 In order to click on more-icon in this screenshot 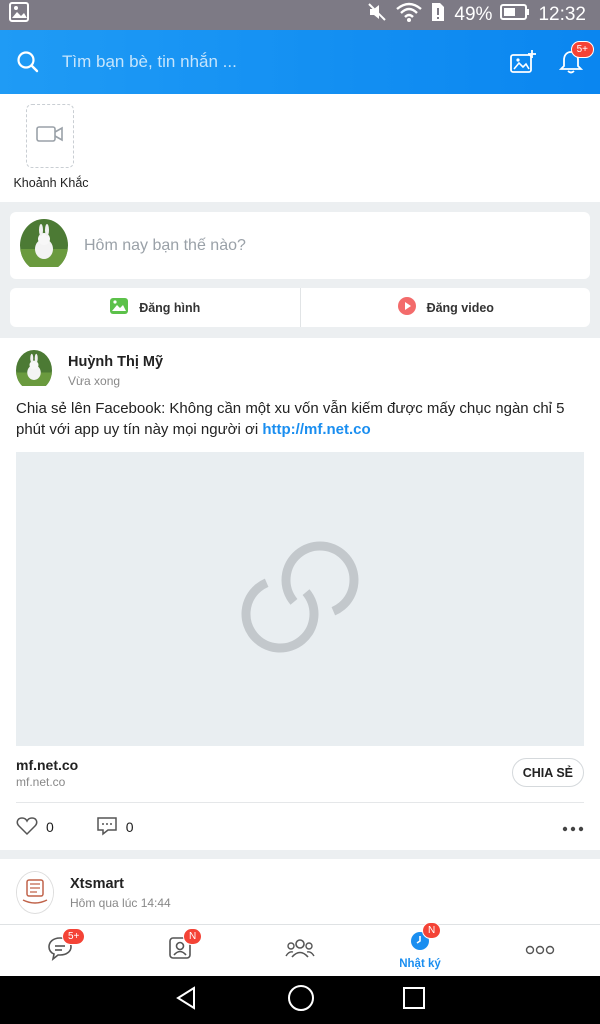, I will do `click(540, 951)`.